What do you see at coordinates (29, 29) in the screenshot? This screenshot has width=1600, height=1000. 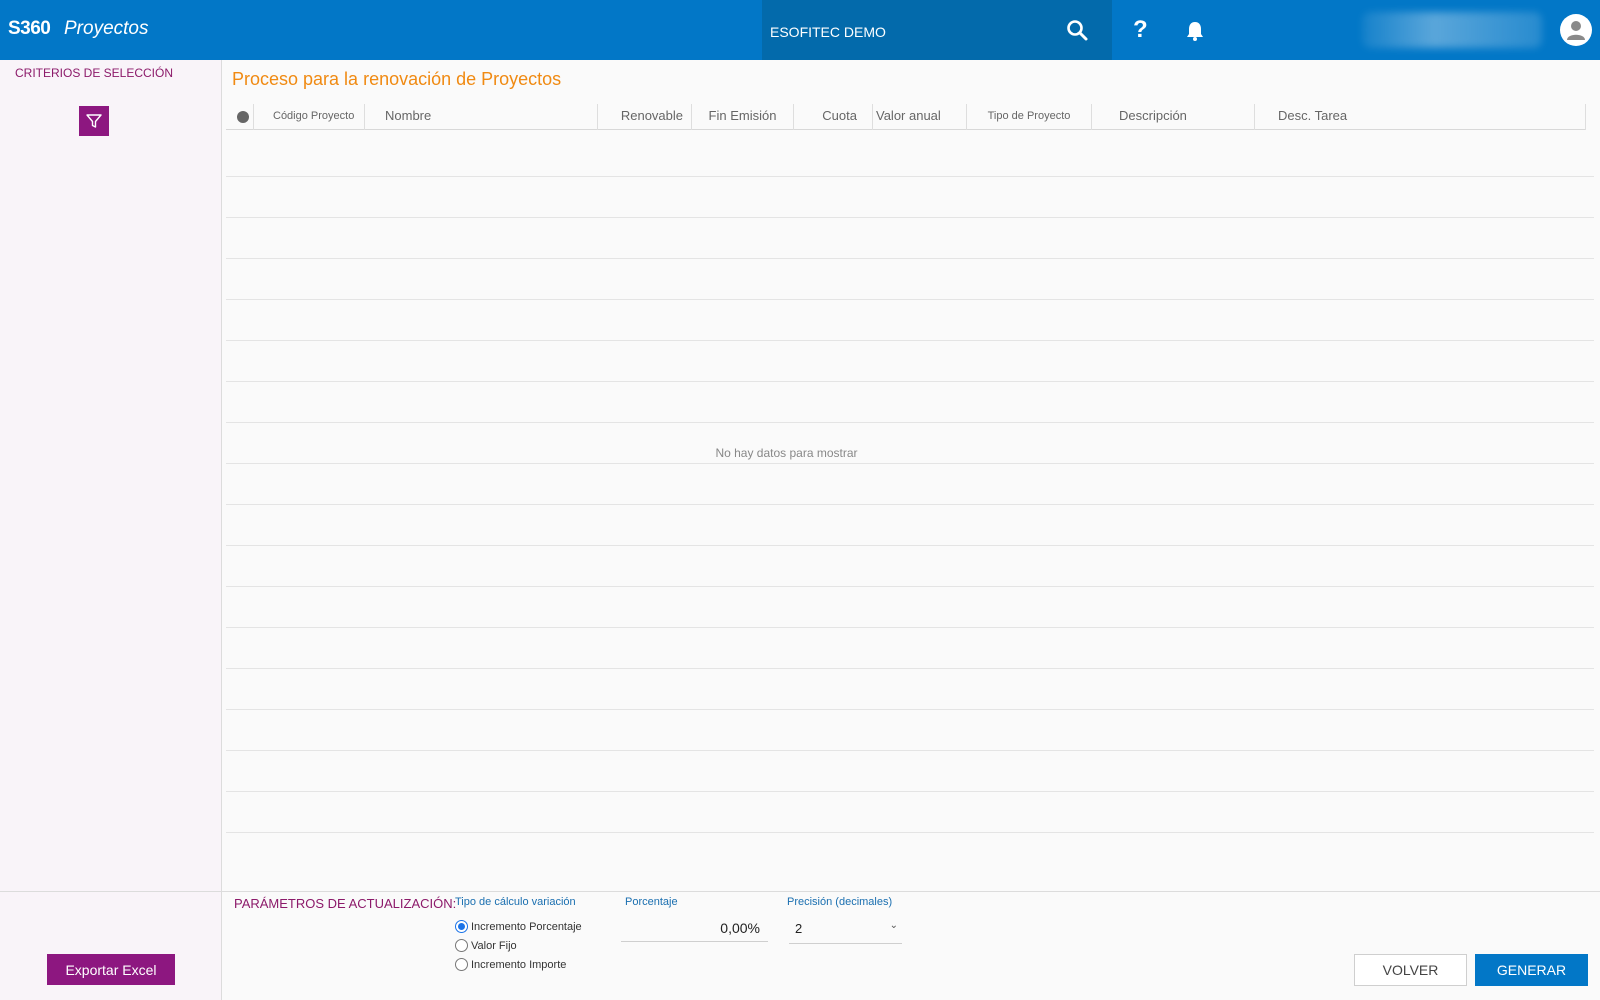 I see `brand-logo: S360` at bounding box center [29, 29].